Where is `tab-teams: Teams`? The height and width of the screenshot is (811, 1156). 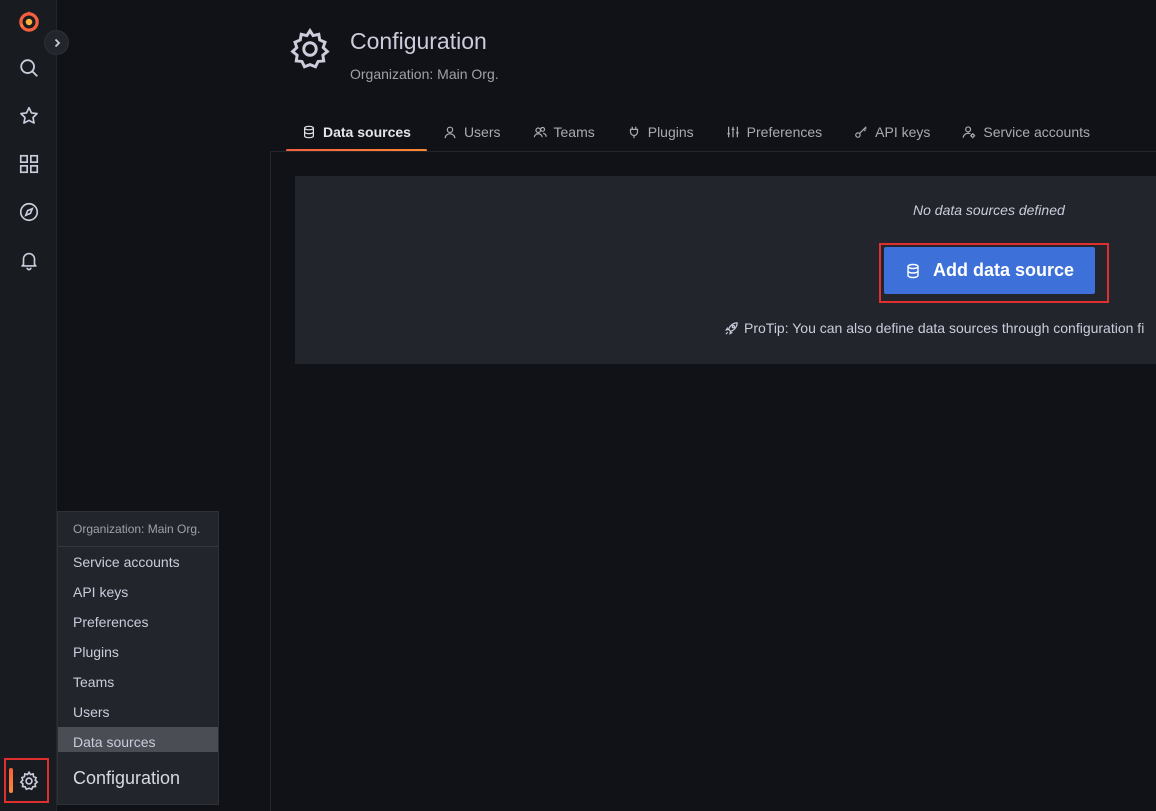 tab-teams: Teams is located at coordinates (564, 132).